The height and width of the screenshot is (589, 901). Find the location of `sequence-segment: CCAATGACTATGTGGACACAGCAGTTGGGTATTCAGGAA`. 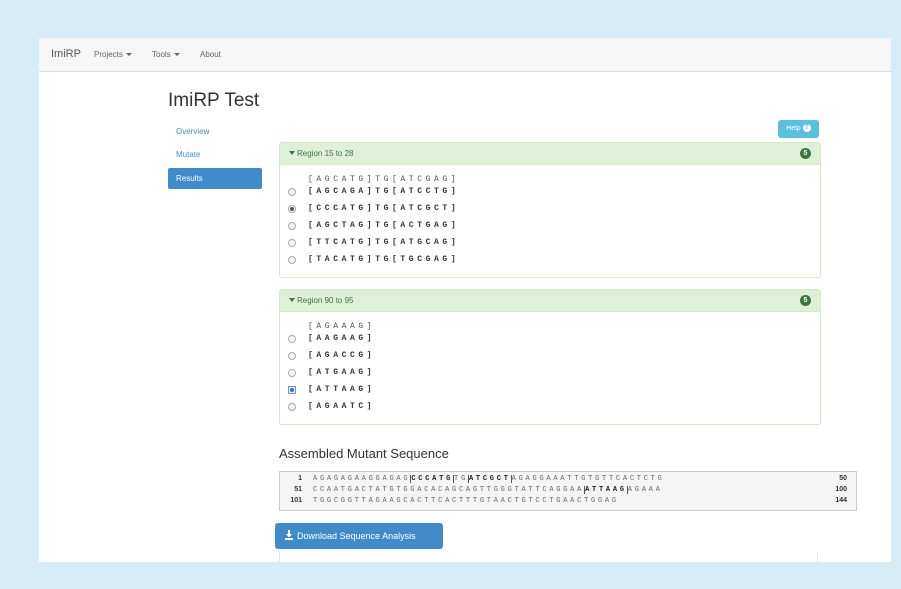

sequence-segment: CCAATGACTATGTGGACACAGCAGTTGGGTATTCAGGAA is located at coordinates (449, 490).